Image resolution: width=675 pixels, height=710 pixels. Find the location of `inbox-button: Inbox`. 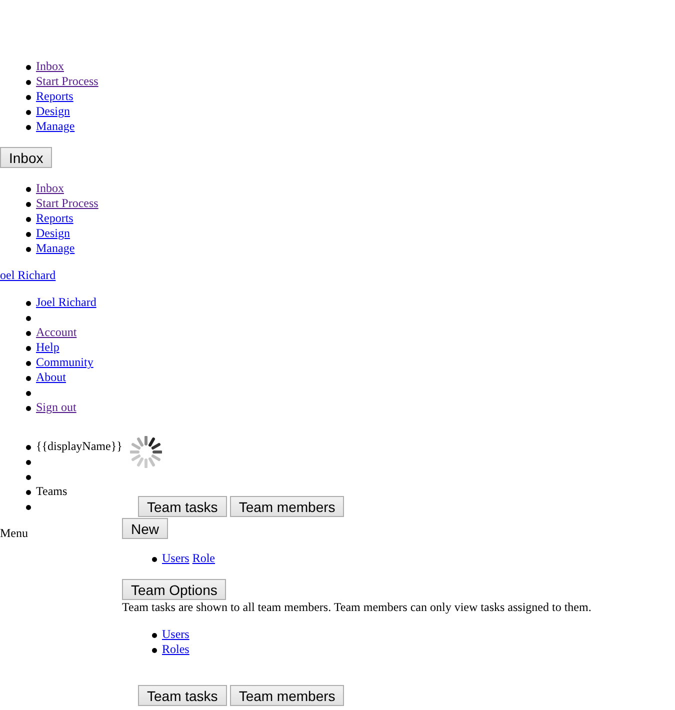

inbox-button: Inbox is located at coordinates (26, 157).